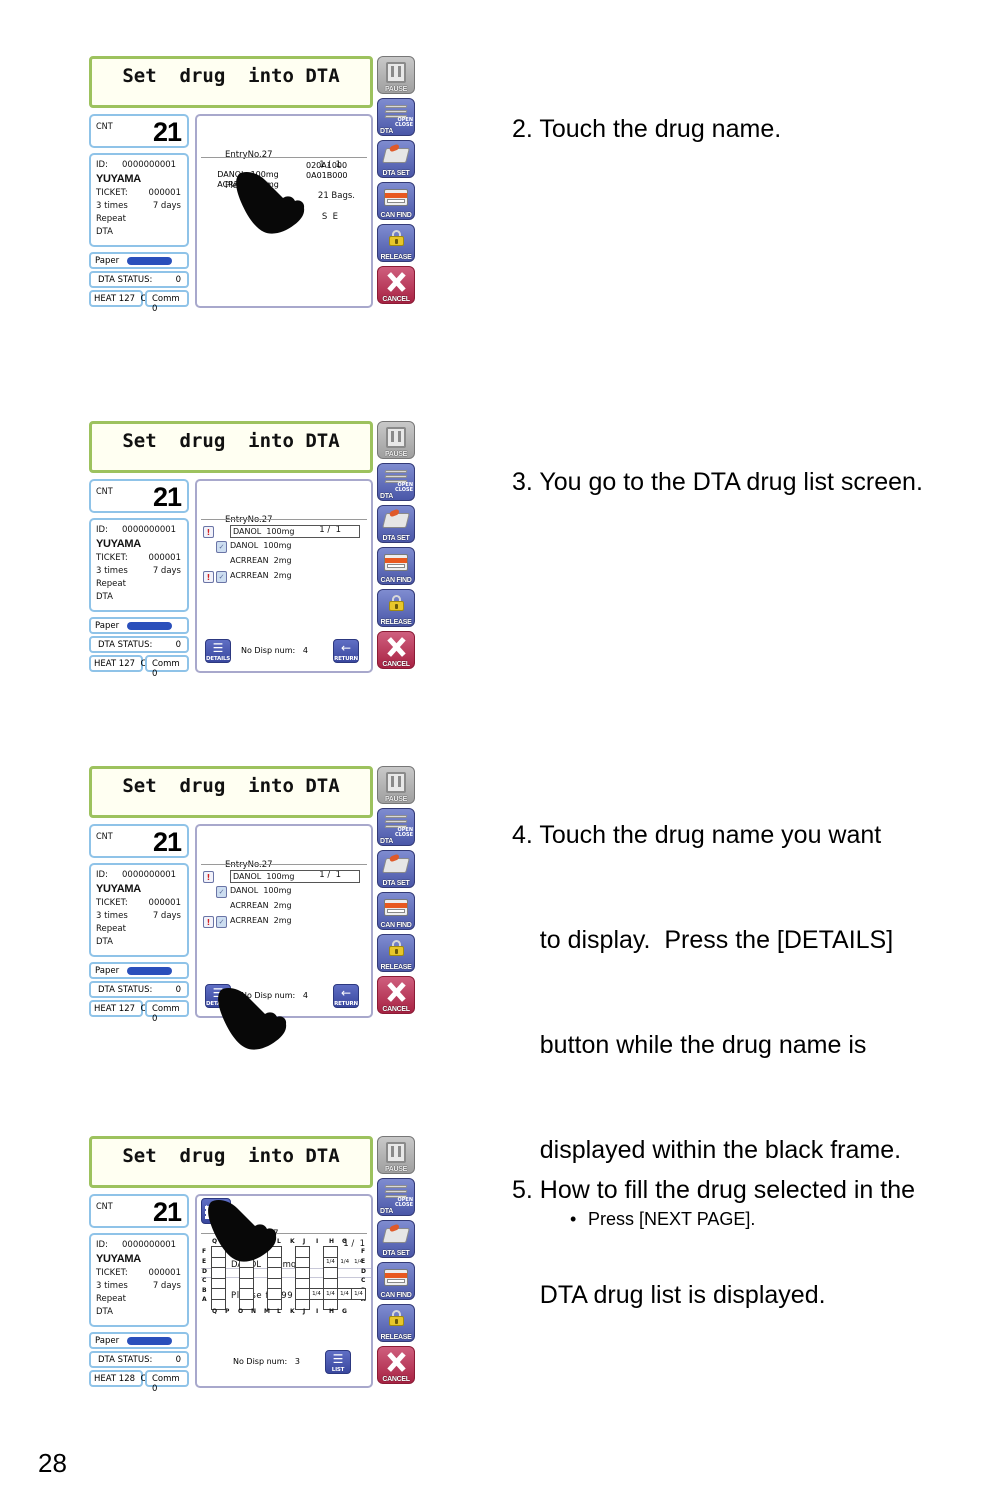 This screenshot has width=1004, height=1506. Describe the element at coordinates (139, 1211) in the screenshot. I see `cnt-panel: CNT 21` at that location.